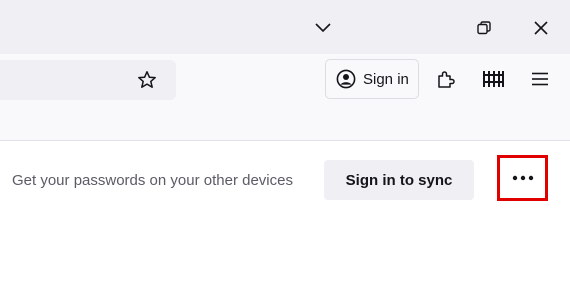 The image size is (570, 300). I want to click on bookmark-star-button, so click(147, 80).